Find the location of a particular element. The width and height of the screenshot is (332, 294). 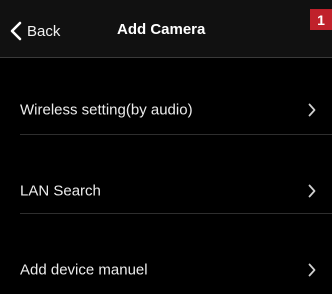

menu-item-label: Wireless setting(by audio) is located at coordinates (106, 110).